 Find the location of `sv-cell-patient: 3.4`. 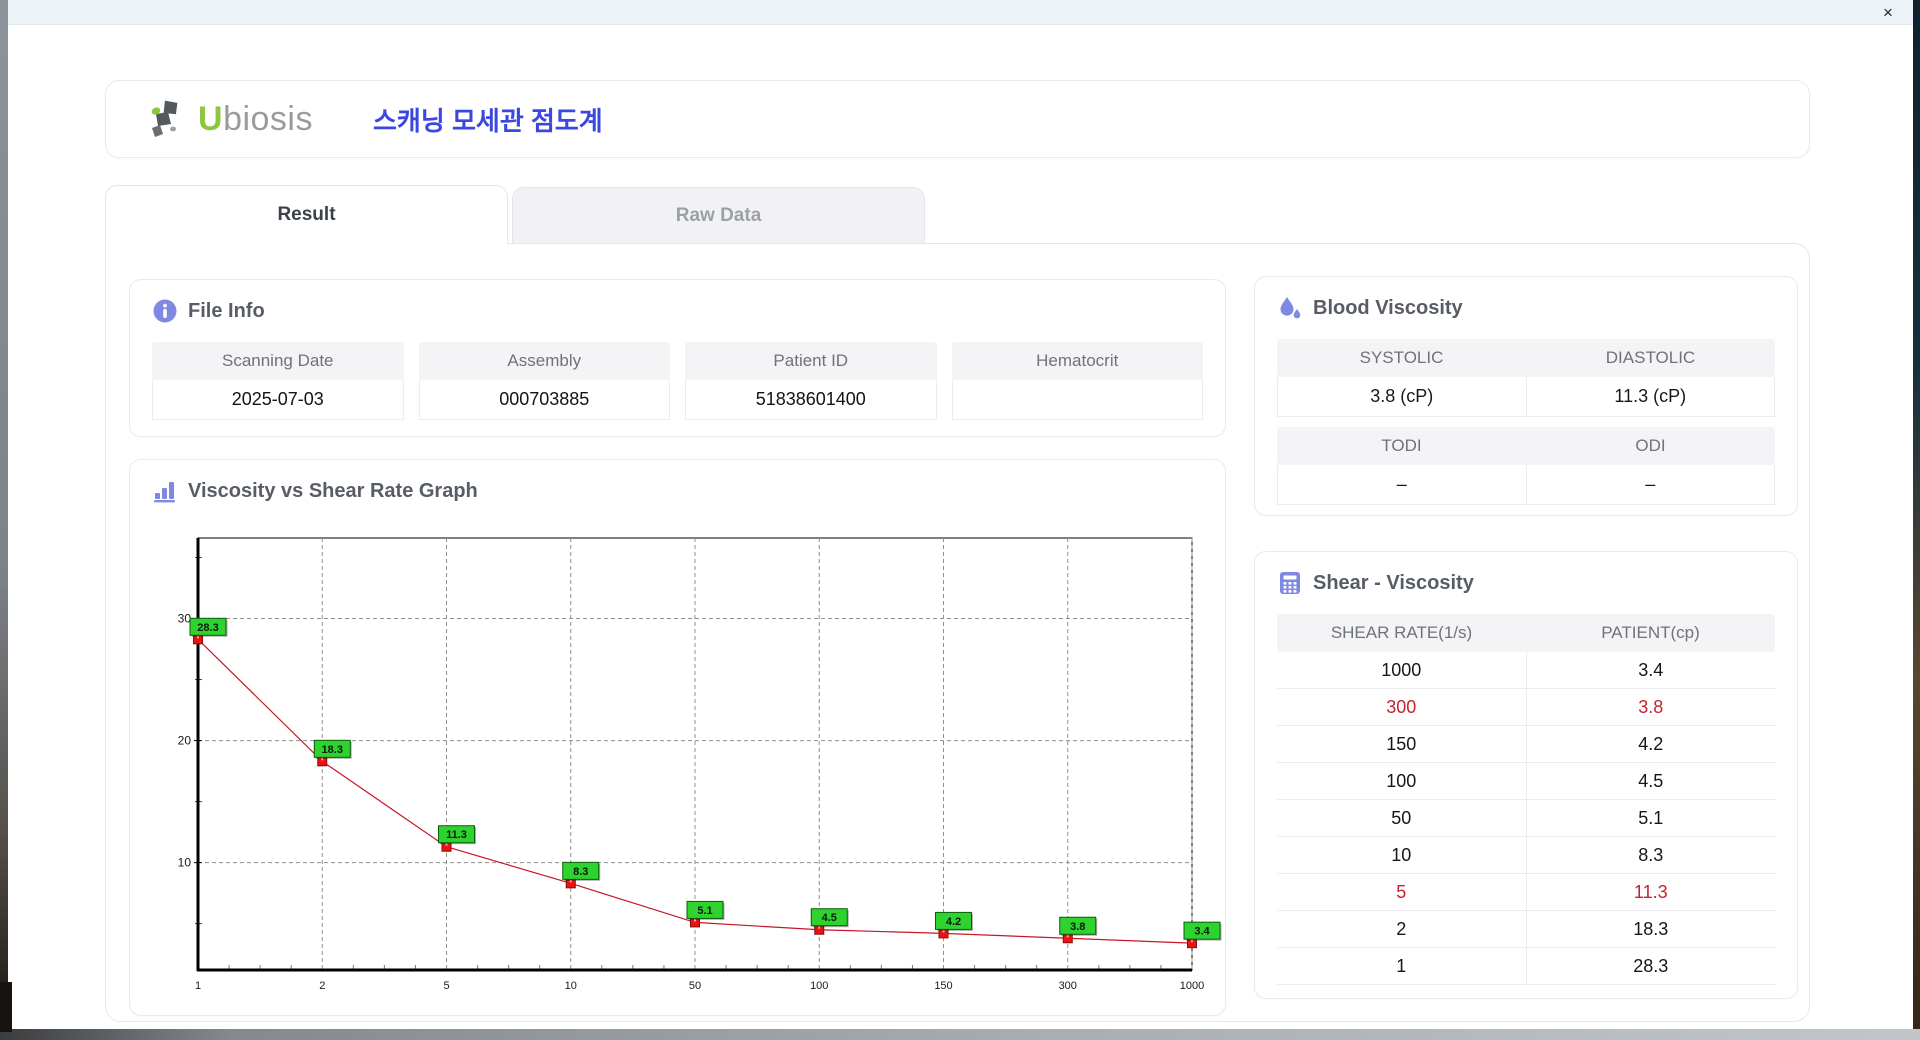

sv-cell-patient: 3.4 is located at coordinates (1650, 670).